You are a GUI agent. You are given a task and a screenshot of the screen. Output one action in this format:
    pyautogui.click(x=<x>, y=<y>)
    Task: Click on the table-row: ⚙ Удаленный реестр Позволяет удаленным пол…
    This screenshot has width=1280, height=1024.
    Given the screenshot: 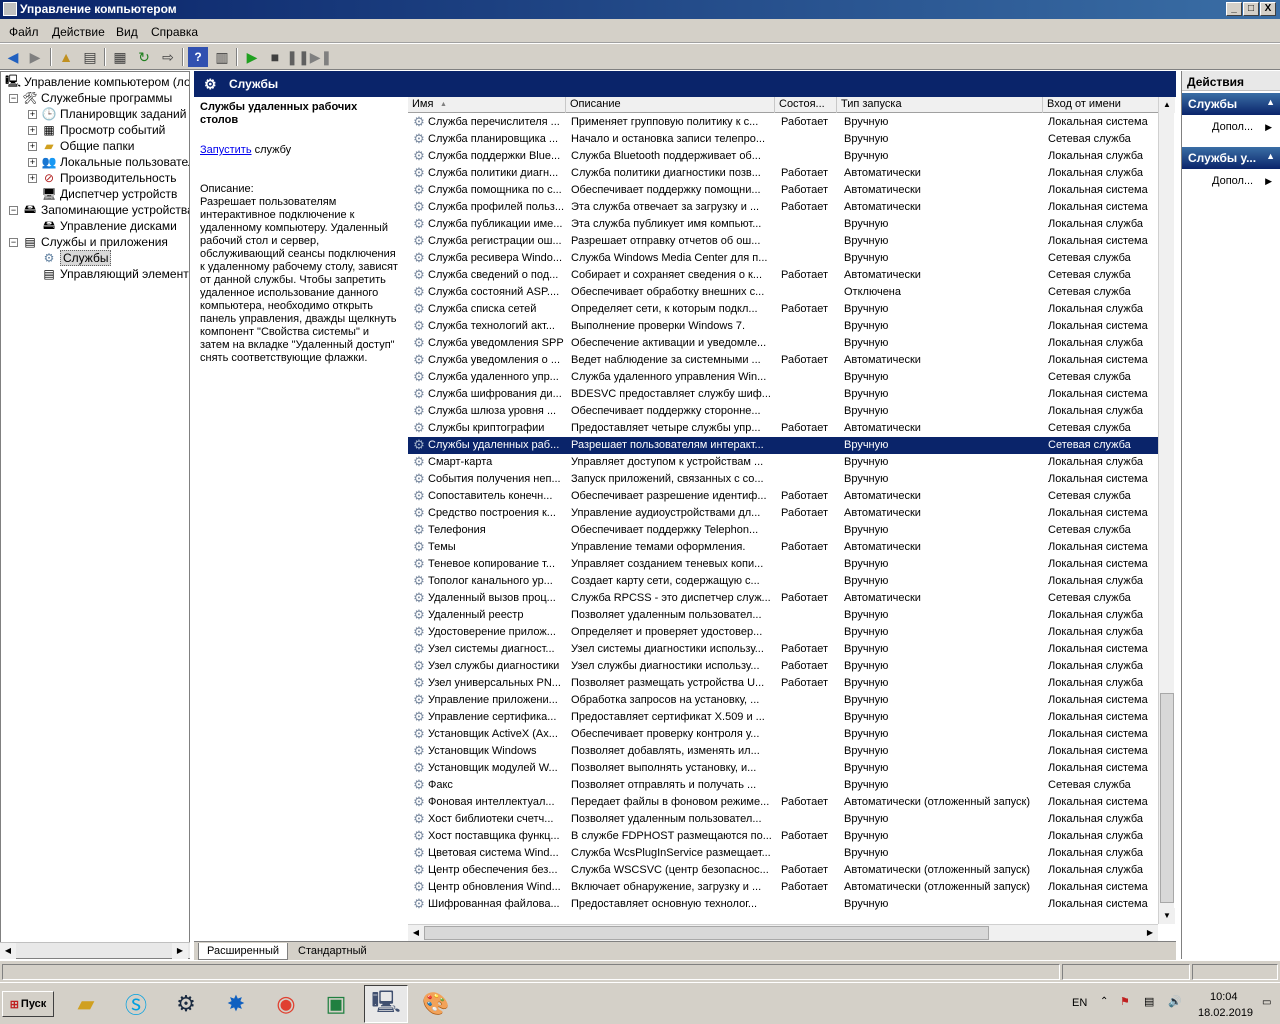 What is the action you would take?
    pyautogui.click(x=783, y=615)
    